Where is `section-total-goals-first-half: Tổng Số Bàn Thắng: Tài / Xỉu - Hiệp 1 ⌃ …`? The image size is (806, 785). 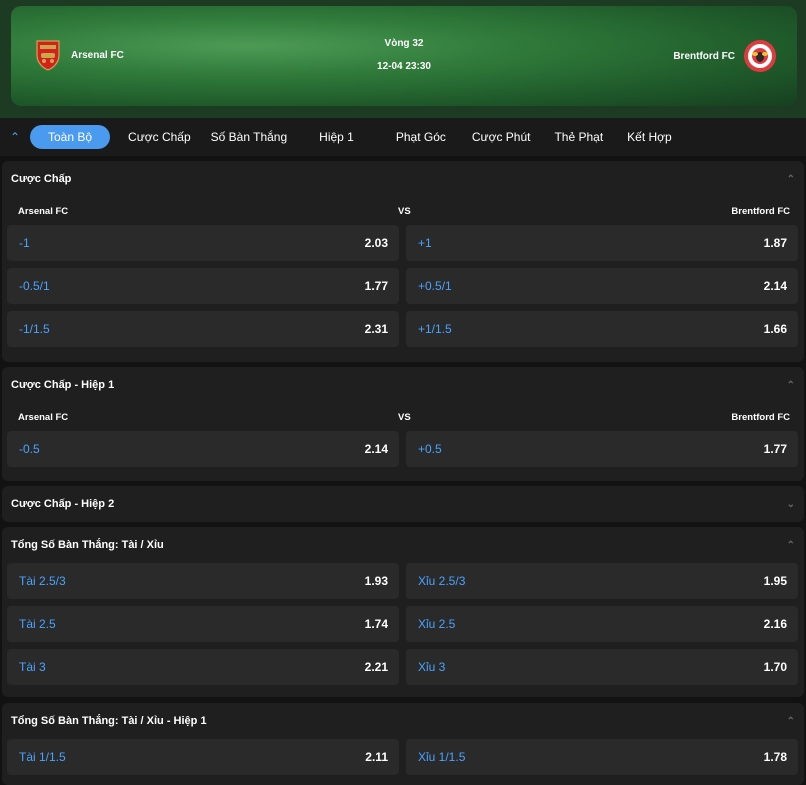
section-total-goals-first-half: Tổng Số Bàn Thắng: Tài / Xỉu - Hiệp 1 ⌃ … is located at coordinates (403, 744).